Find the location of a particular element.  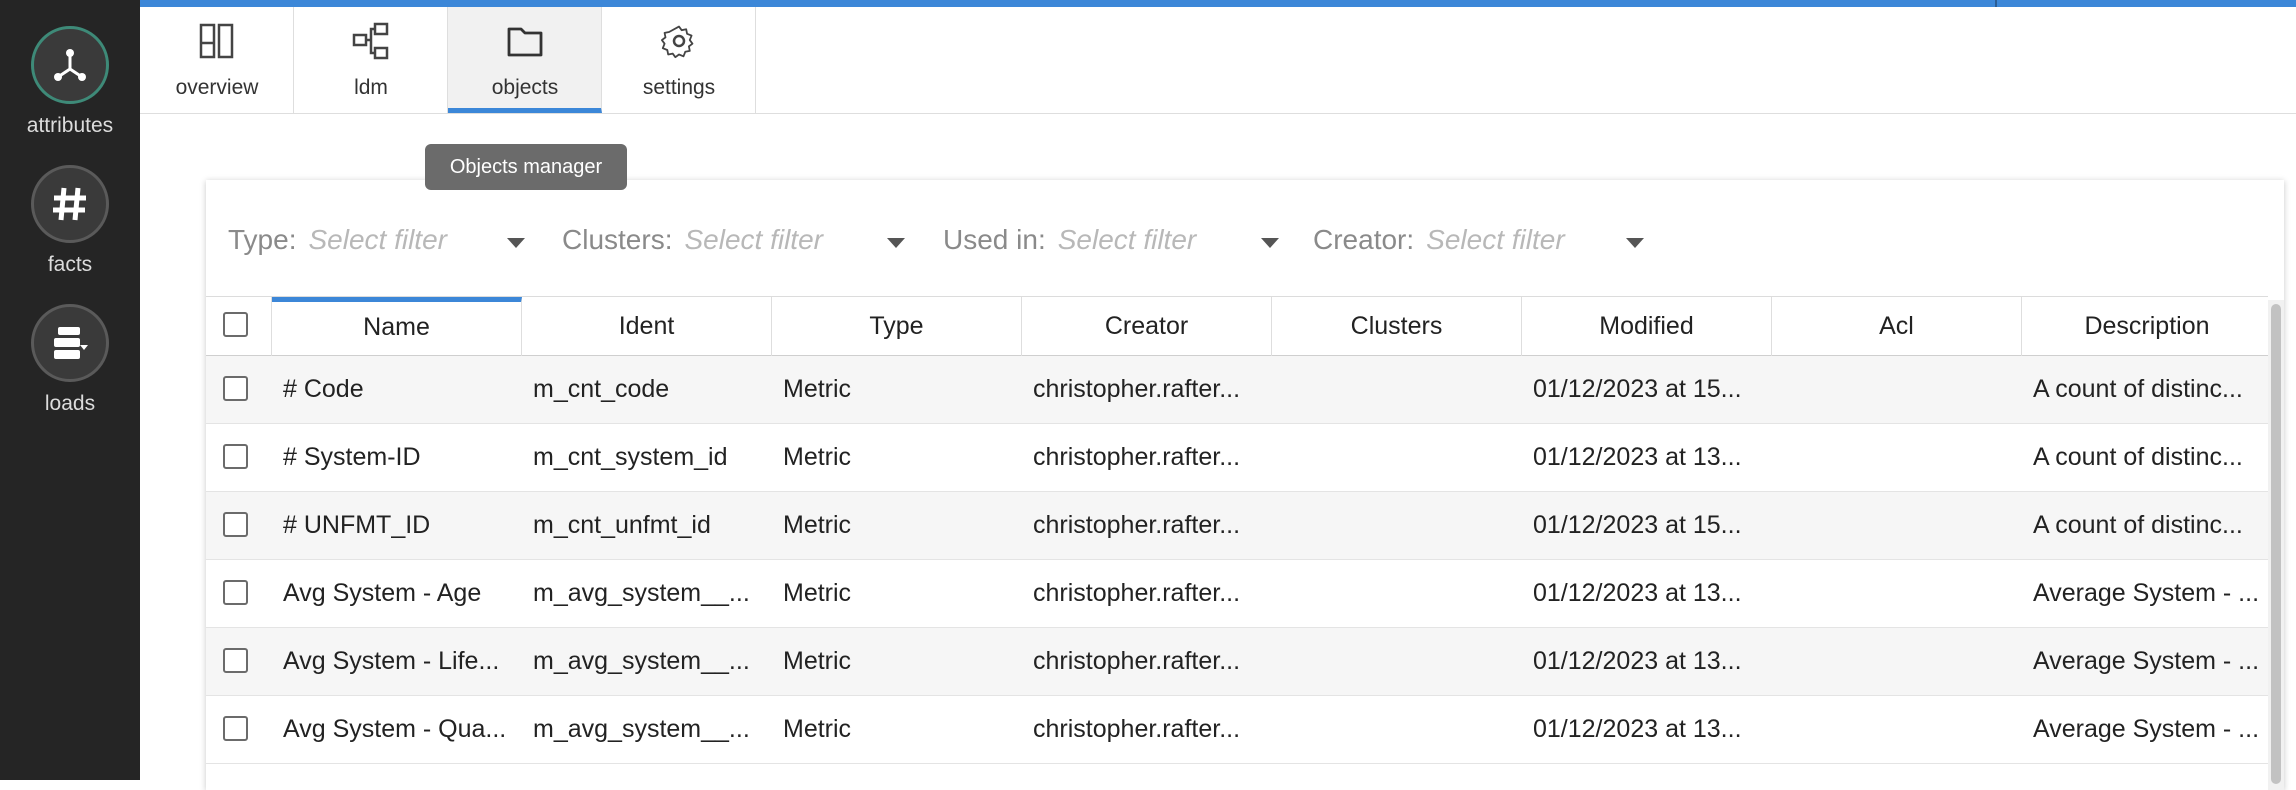

column-header-type: Type is located at coordinates (897, 326).